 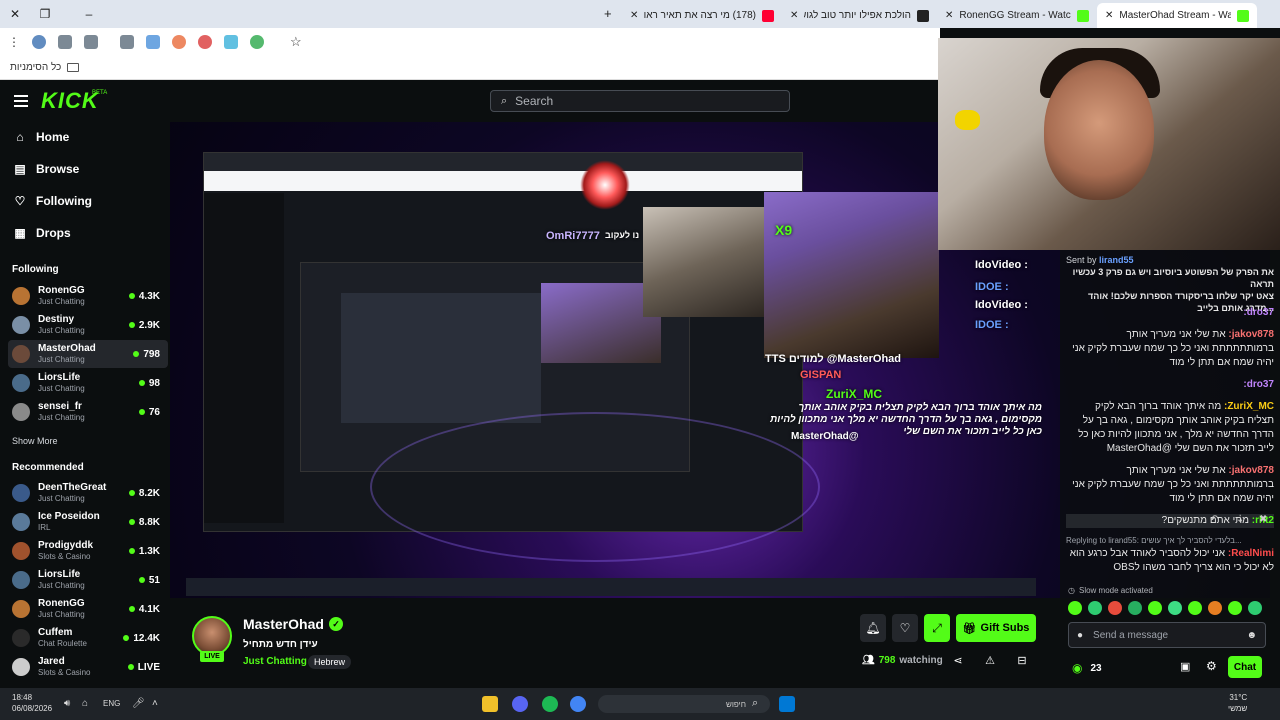 I want to click on notification-bell-button: 🔔︎, so click(x=873, y=628).